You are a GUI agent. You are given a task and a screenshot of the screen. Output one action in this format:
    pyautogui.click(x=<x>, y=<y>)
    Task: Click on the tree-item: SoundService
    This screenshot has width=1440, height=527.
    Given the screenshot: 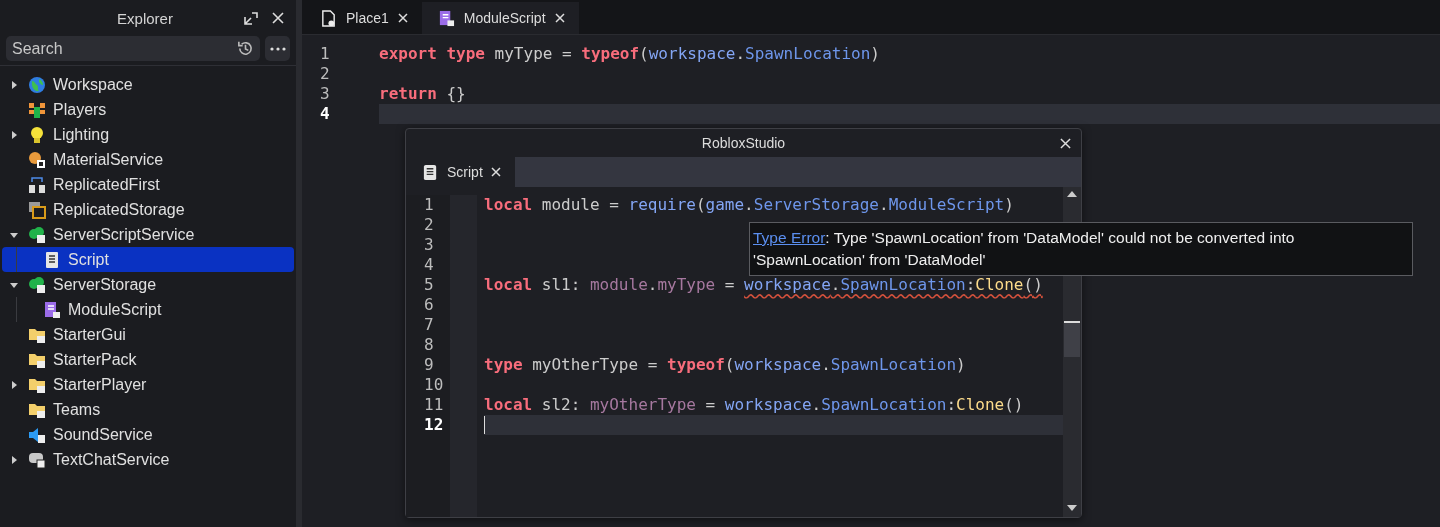 What is the action you would take?
    pyautogui.click(x=148, y=434)
    